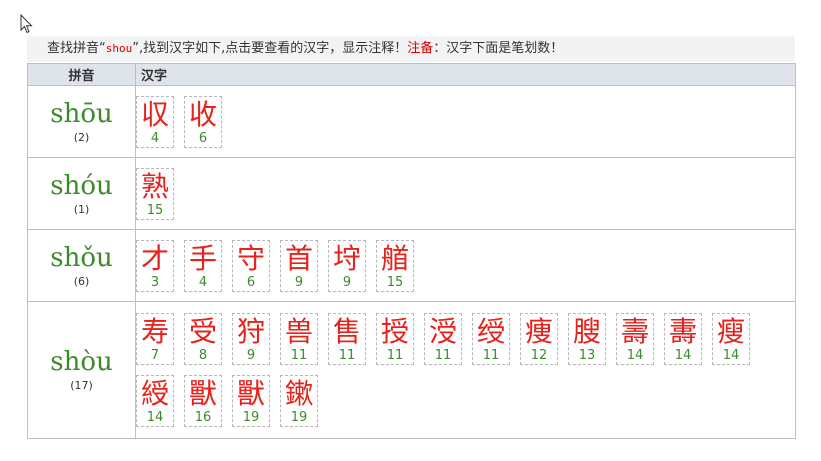  What do you see at coordinates (154, 393) in the screenshot?
I see `character-glyph: 綬` at bounding box center [154, 393].